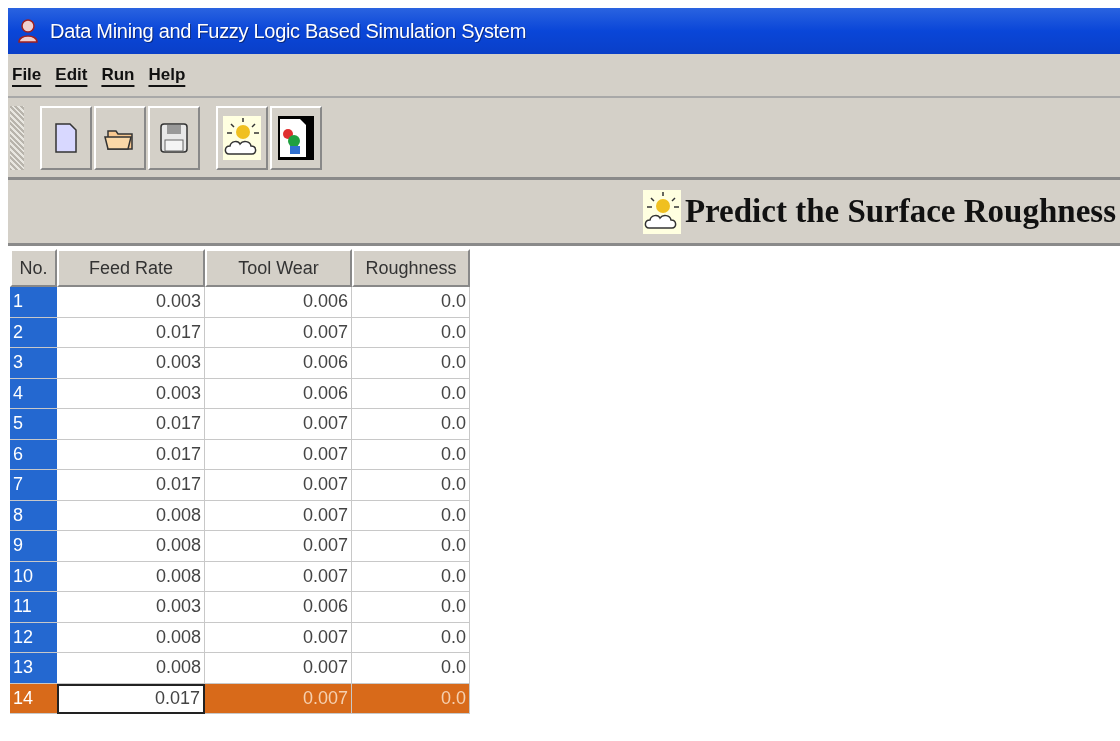 Image resolution: width=1120 pixels, height=741 pixels. I want to click on toolbar-grip, so click(17, 137).